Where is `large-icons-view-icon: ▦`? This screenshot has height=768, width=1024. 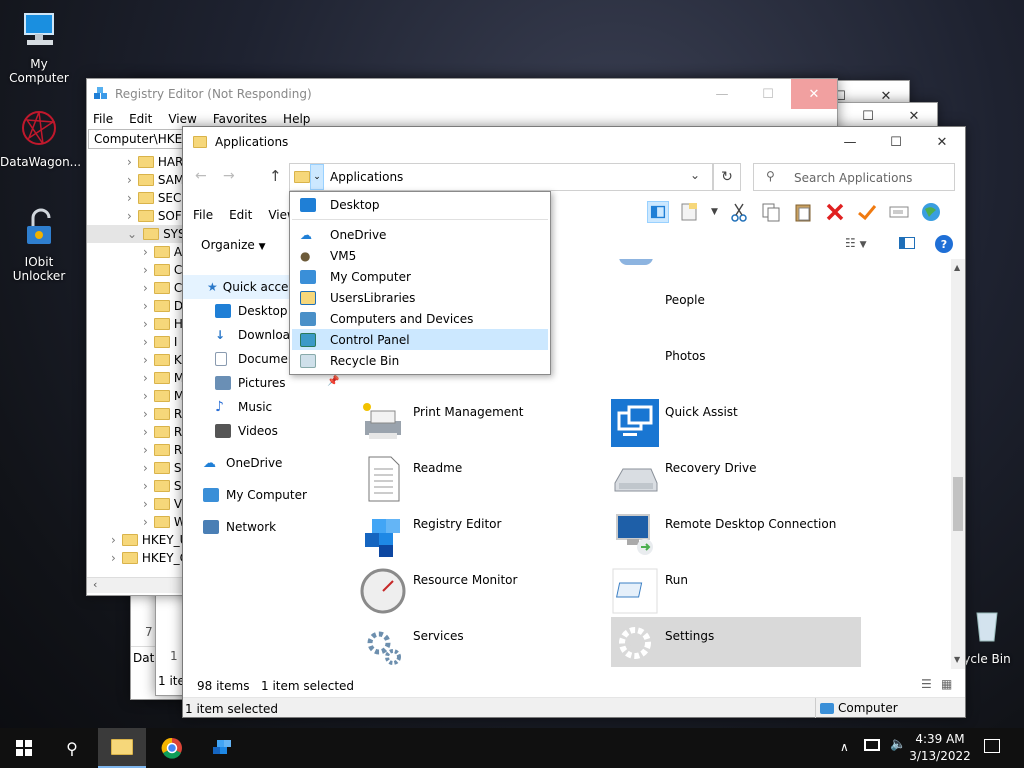
large-icons-view-icon: ▦ is located at coordinates (946, 684).